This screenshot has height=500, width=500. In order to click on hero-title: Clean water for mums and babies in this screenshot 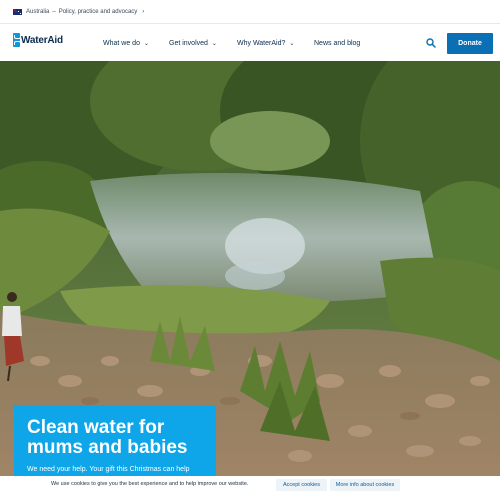, I will do `click(107, 437)`.